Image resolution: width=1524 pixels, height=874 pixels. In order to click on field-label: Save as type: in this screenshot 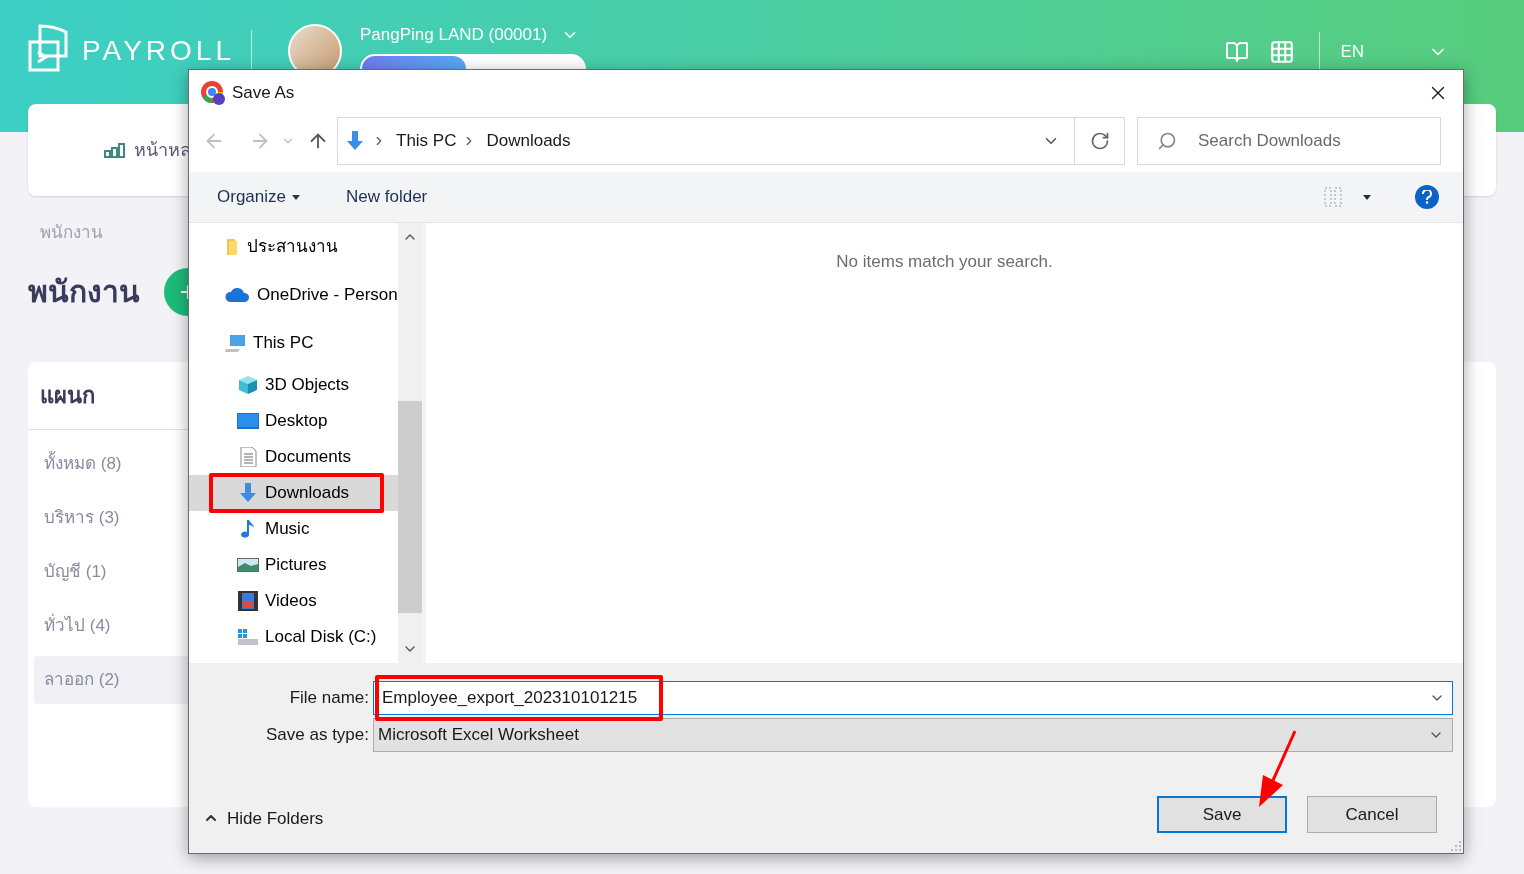, I will do `click(317, 735)`.